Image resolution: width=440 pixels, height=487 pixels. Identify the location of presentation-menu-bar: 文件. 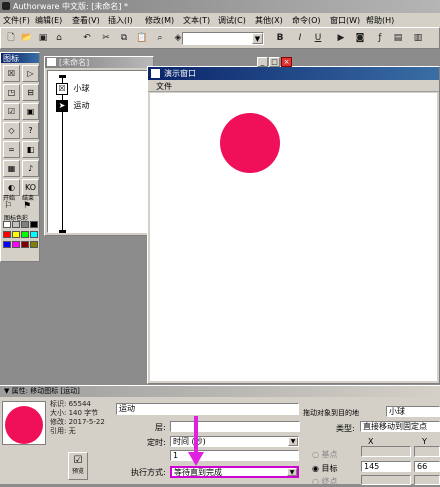
(293, 86).